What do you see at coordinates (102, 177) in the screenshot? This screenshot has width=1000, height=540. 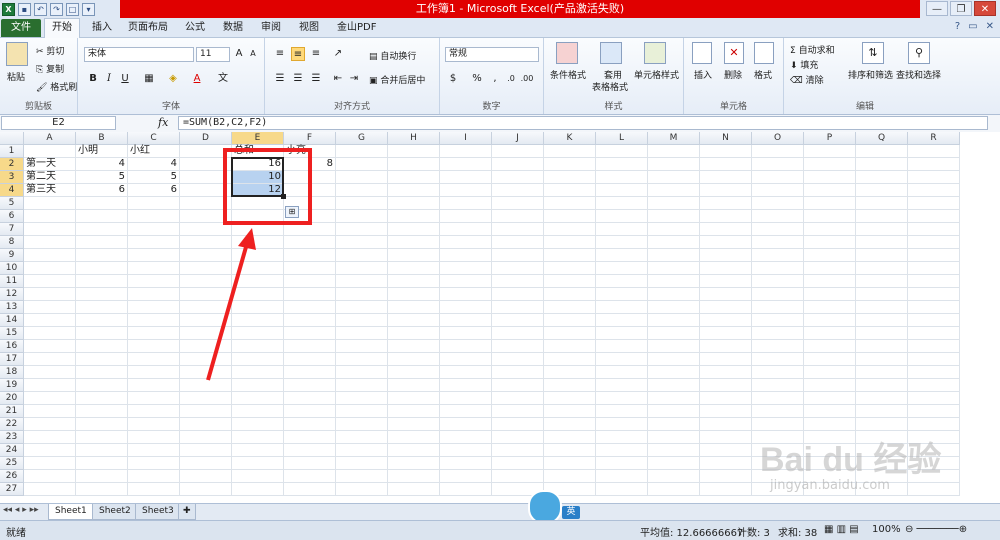 I see `cell-b3: 5` at bounding box center [102, 177].